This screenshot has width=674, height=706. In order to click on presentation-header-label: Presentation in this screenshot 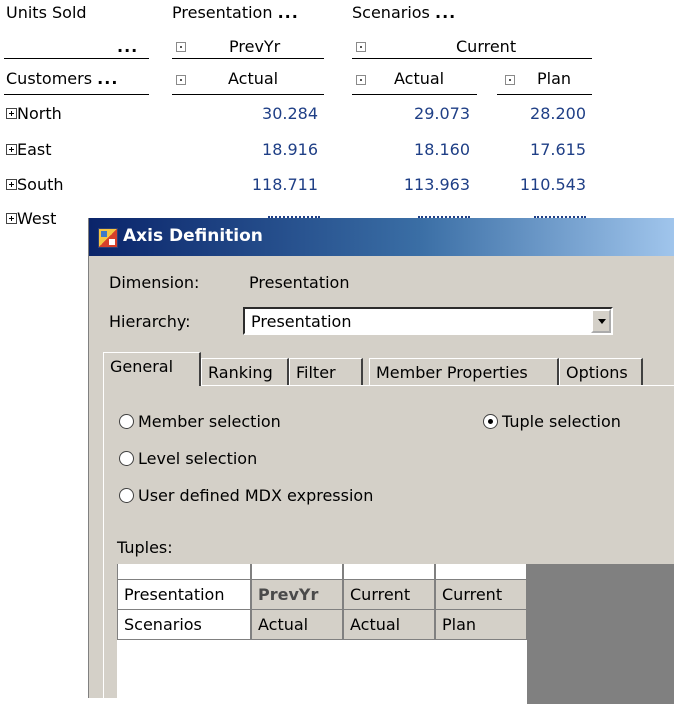, I will do `click(222, 12)`.